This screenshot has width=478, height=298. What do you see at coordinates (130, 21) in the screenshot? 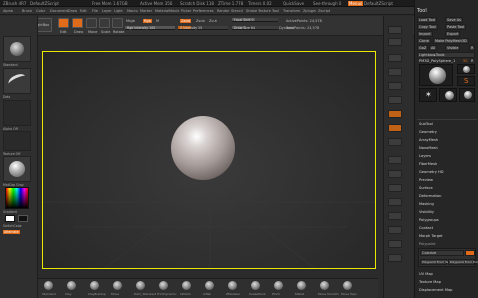
I see `mrgb-button: Mrgb` at bounding box center [130, 21].